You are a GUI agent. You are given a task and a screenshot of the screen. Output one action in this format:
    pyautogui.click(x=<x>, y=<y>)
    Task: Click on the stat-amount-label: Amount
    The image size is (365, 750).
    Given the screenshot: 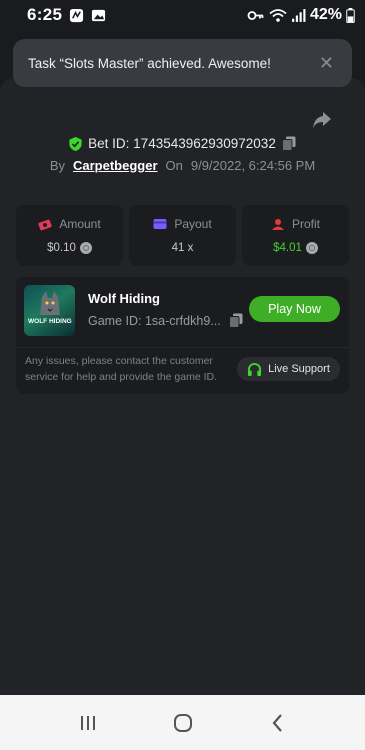 What is the action you would take?
    pyautogui.click(x=80, y=224)
    